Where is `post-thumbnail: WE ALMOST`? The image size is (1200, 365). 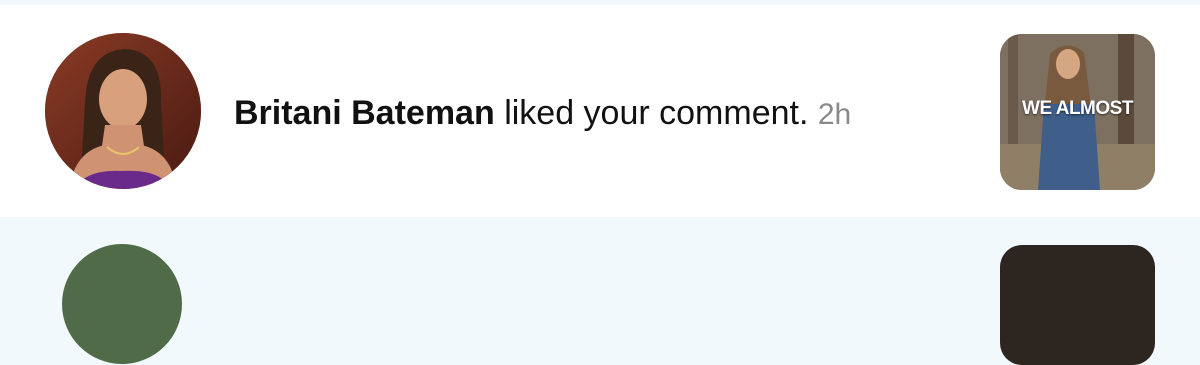 post-thumbnail: WE ALMOST is located at coordinates (1077, 112).